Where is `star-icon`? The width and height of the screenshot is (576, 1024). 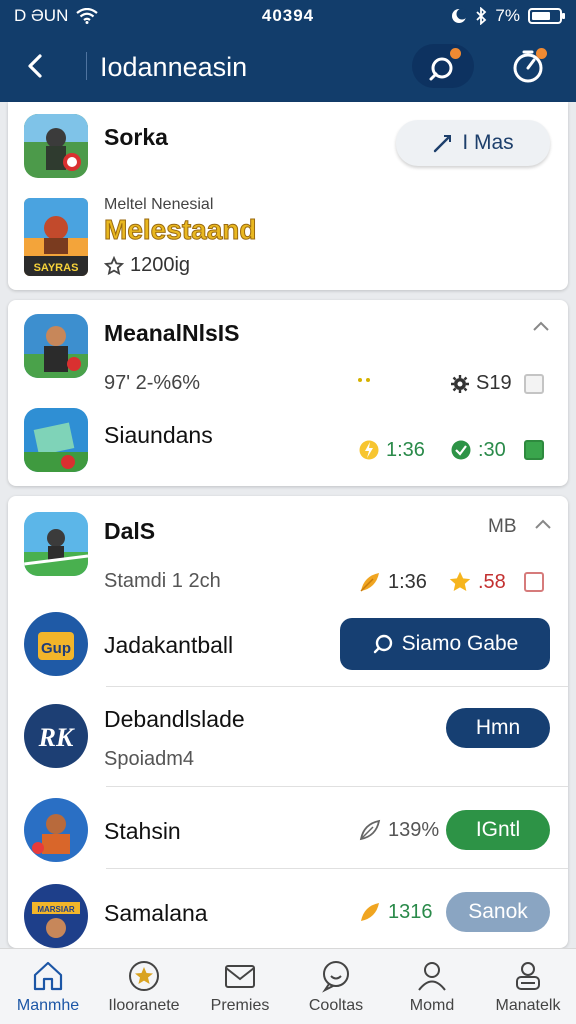 star-icon is located at coordinates (144, 976).